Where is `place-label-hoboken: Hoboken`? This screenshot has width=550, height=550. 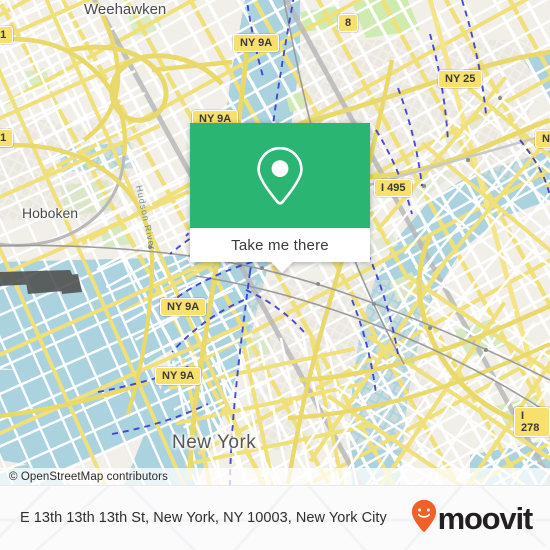 place-label-hoboken: Hoboken is located at coordinates (50, 213).